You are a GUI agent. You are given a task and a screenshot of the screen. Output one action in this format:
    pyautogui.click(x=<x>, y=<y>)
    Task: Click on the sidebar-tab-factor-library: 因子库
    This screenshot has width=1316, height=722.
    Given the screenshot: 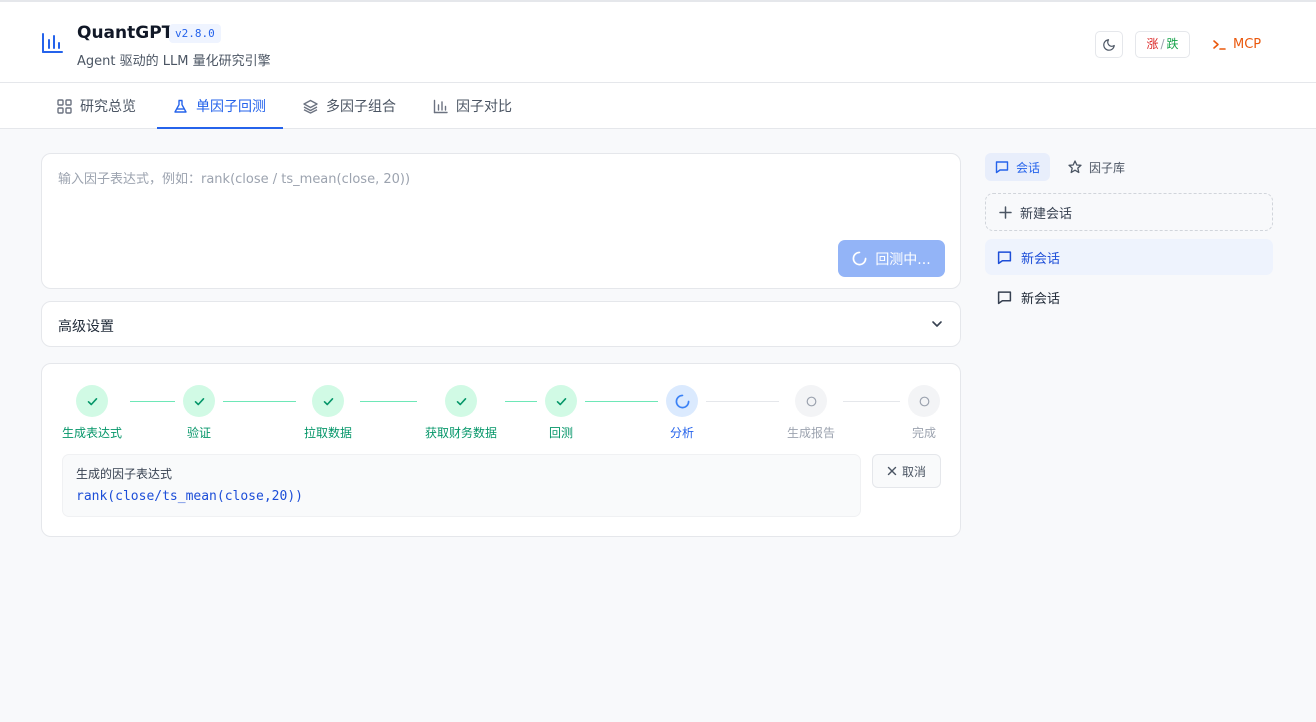 What is the action you would take?
    pyautogui.click(x=1096, y=167)
    